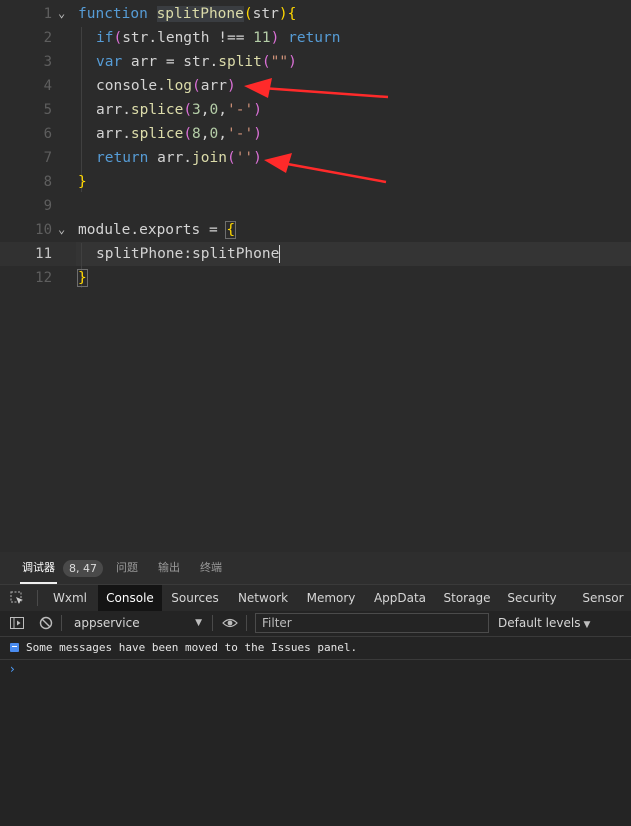 This screenshot has height=826, width=631. Describe the element at coordinates (157, 230) in the screenshot. I see `code-text: module.exports = {` at that location.